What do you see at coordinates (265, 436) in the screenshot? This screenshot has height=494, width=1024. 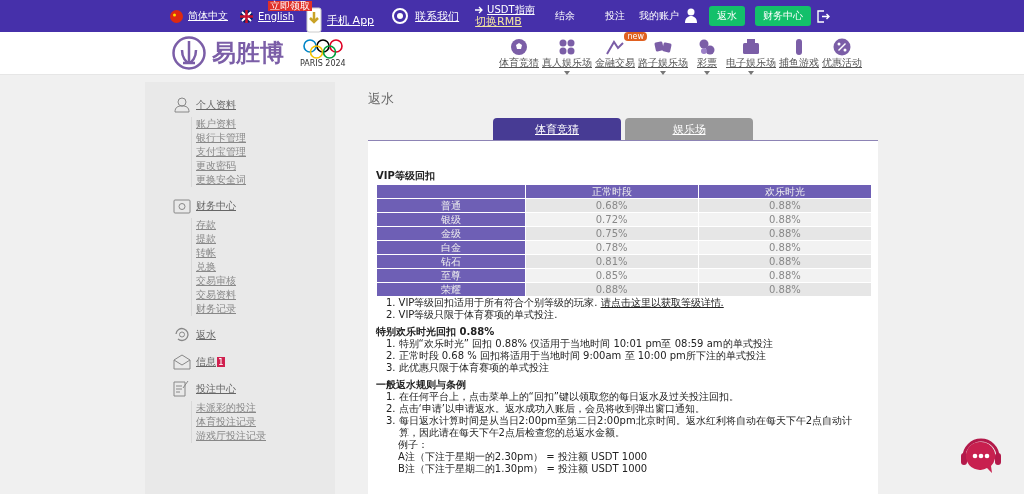 I see `sidebar-link: 游戏厅投注记录` at bounding box center [265, 436].